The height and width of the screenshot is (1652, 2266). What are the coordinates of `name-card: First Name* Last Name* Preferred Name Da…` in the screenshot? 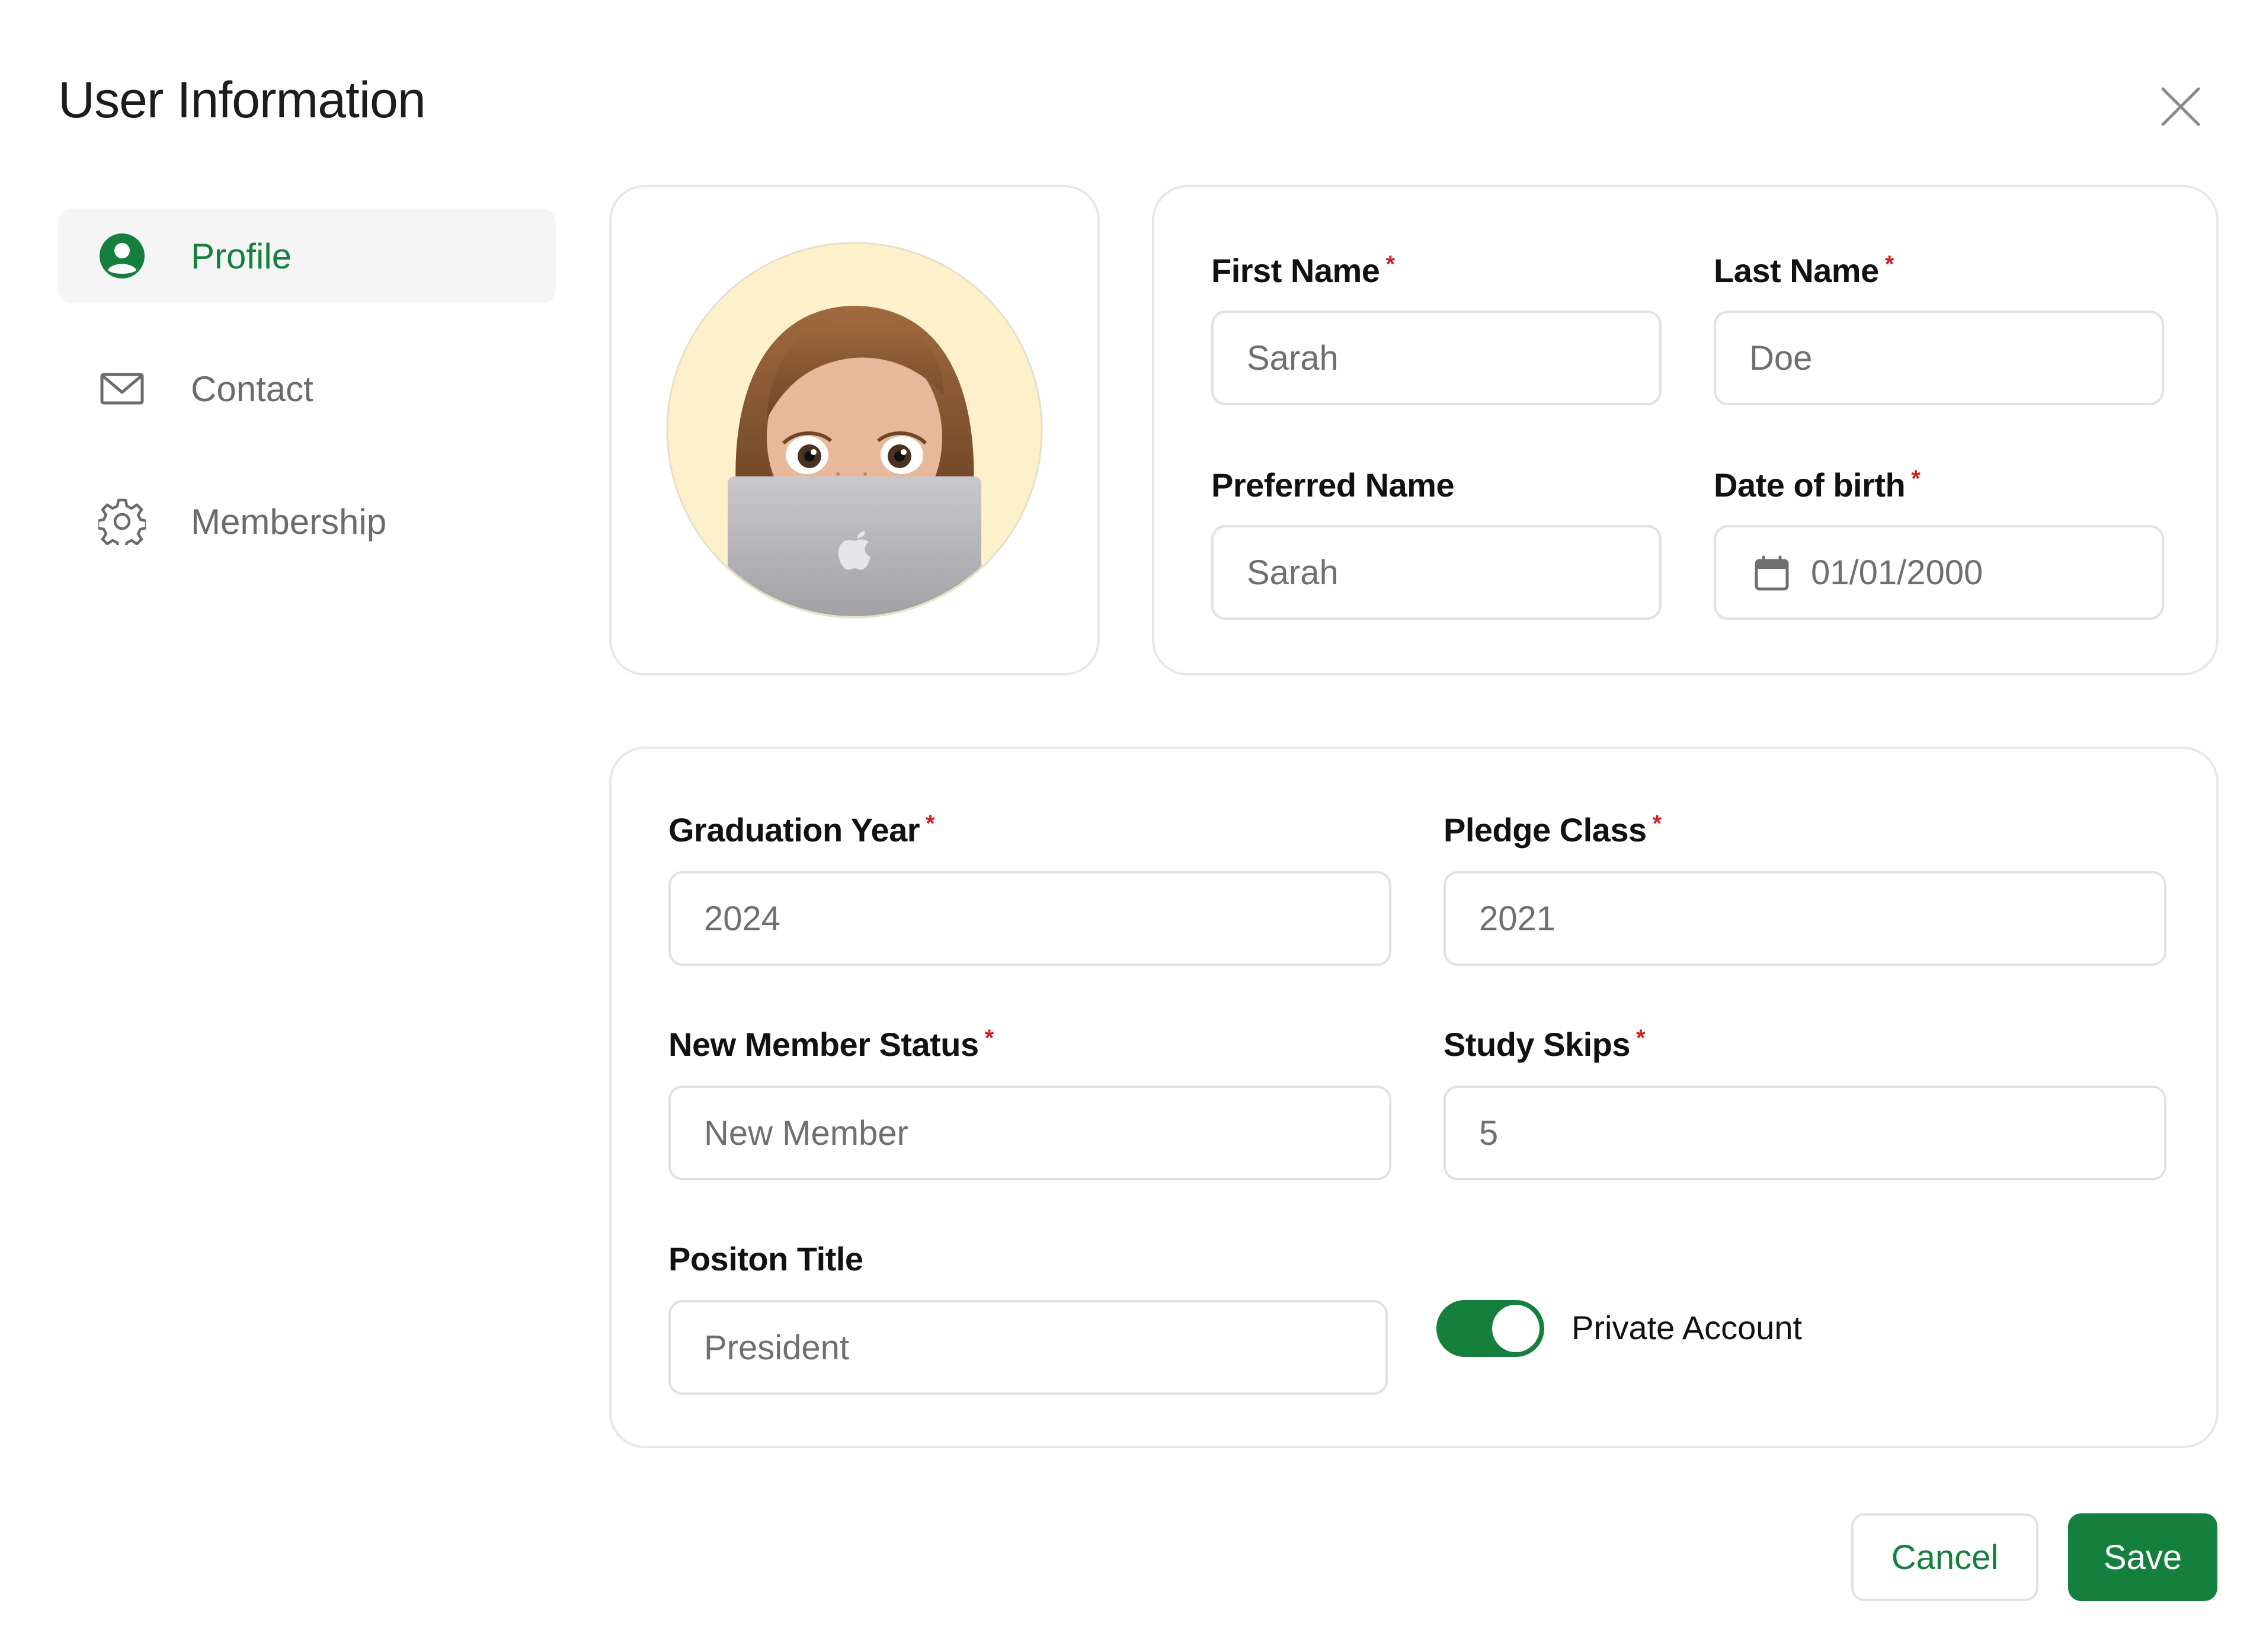 It's located at (1685, 430).